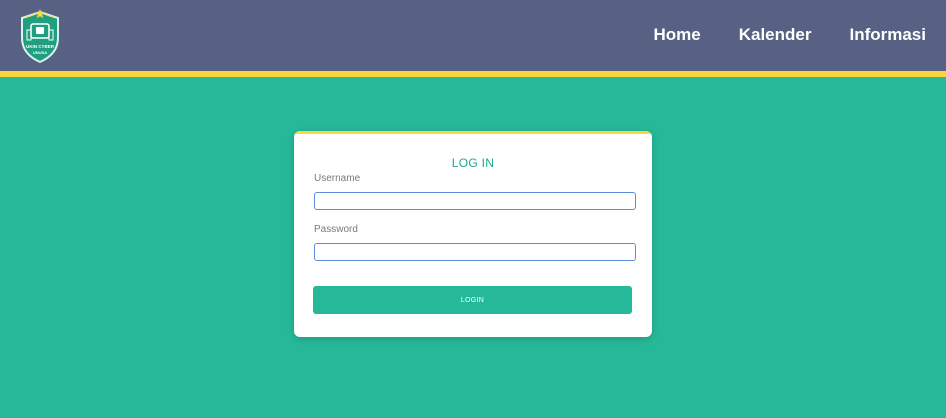  What do you see at coordinates (887, 35) in the screenshot?
I see `nav-informasi: Informasi` at bounding box center [887, 35].